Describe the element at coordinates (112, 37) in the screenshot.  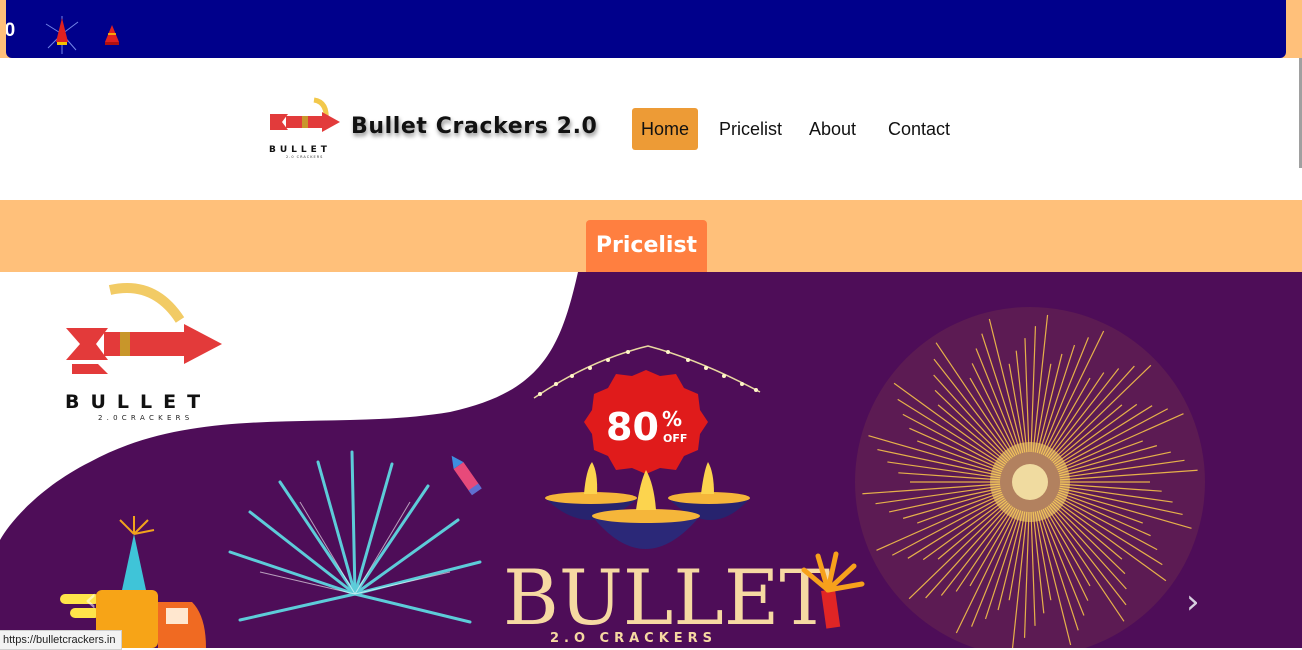
I see `cone-cracker-icon` at that location.